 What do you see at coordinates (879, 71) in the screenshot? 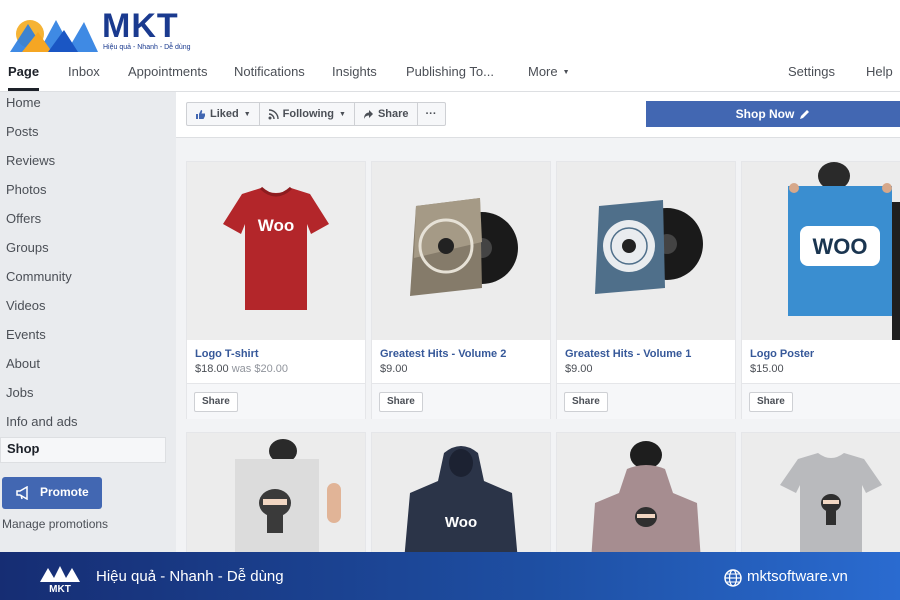
I see `tab-help: Help` at bounding box center [879, 71].